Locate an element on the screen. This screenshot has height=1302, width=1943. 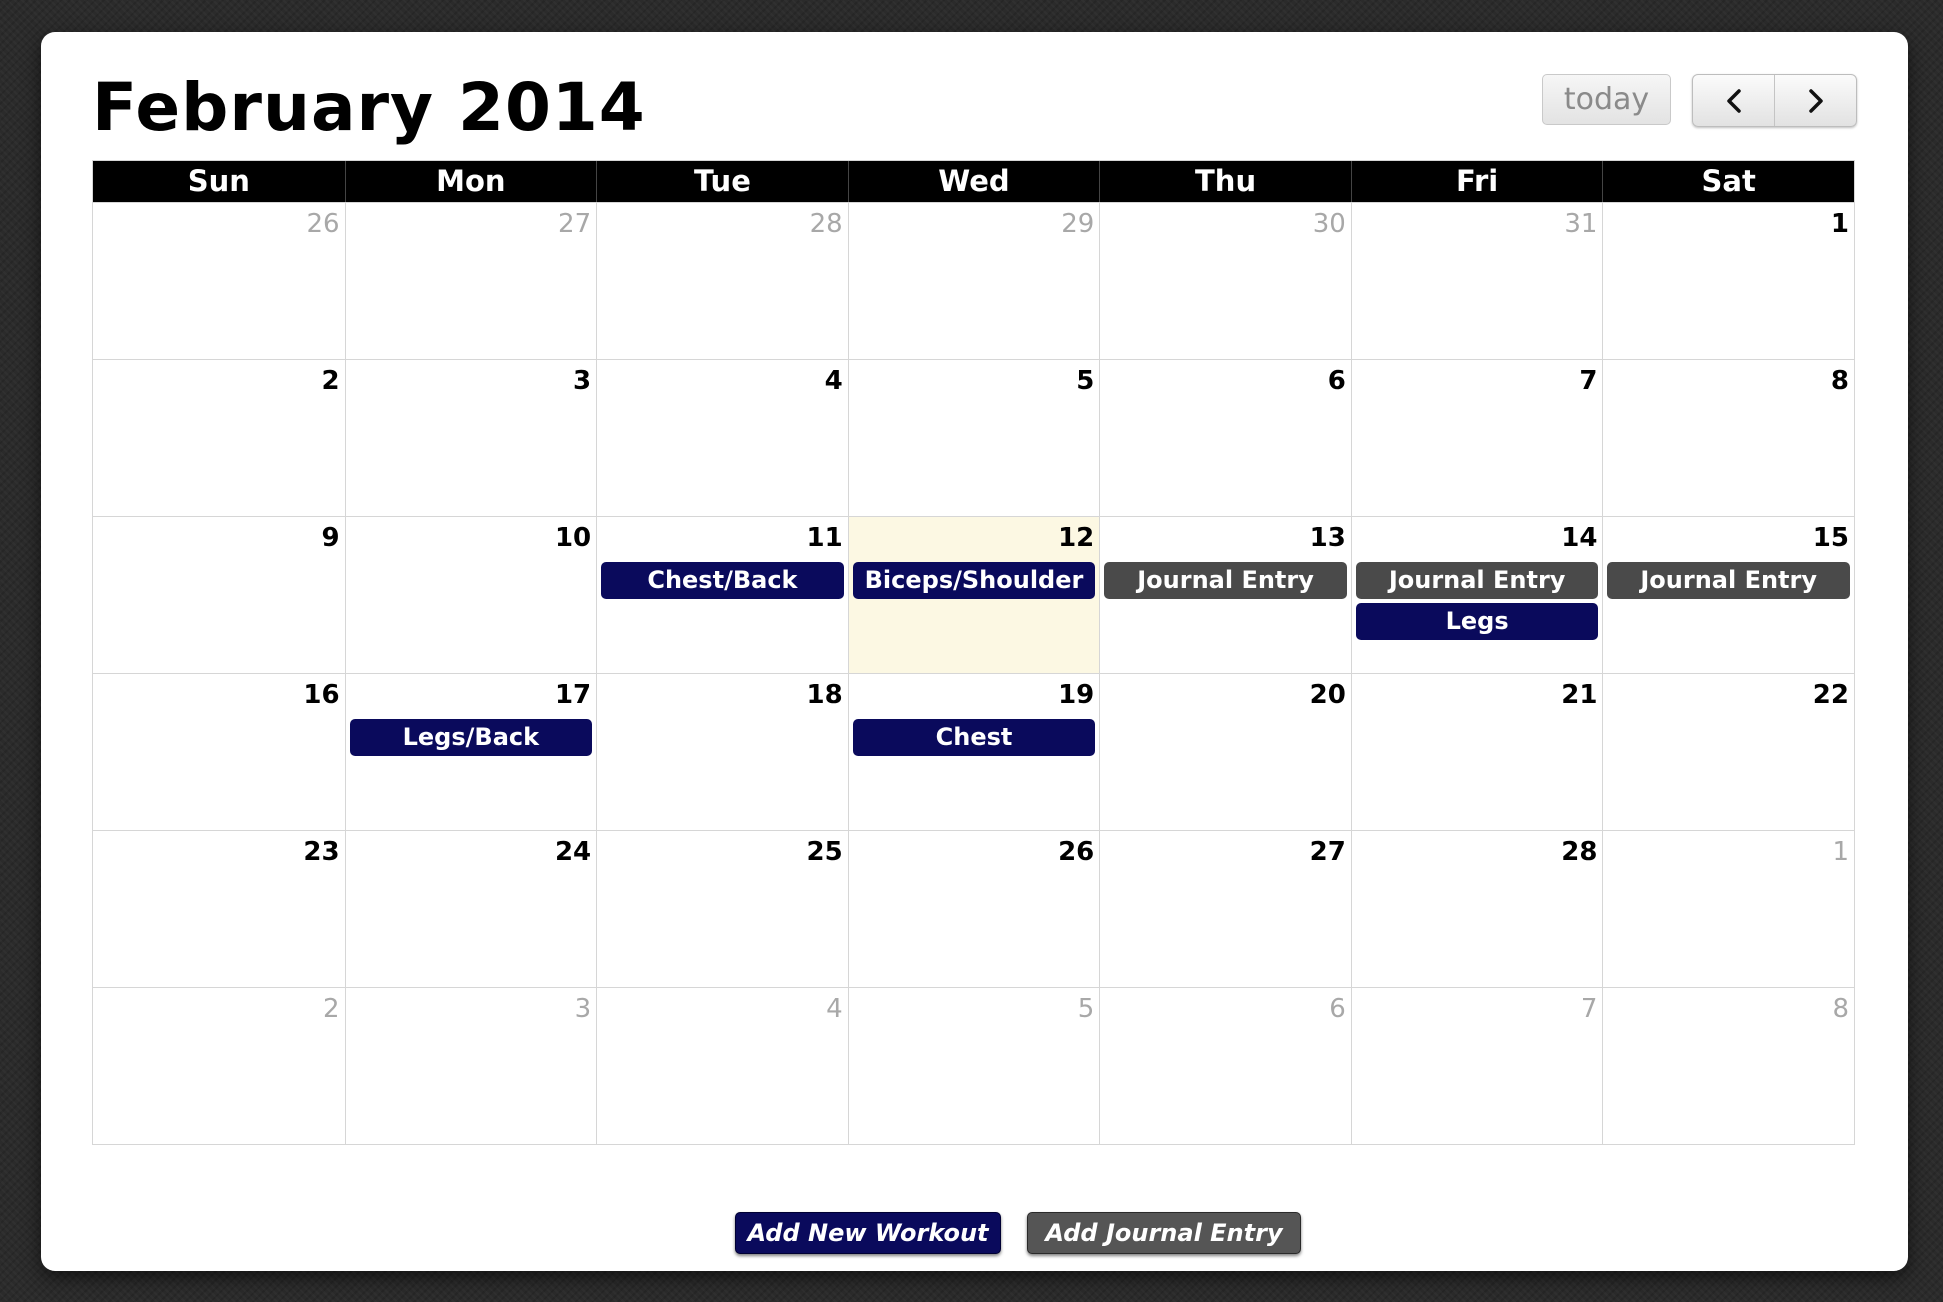
day-cell: 16 is located at coordinates (219, 752).